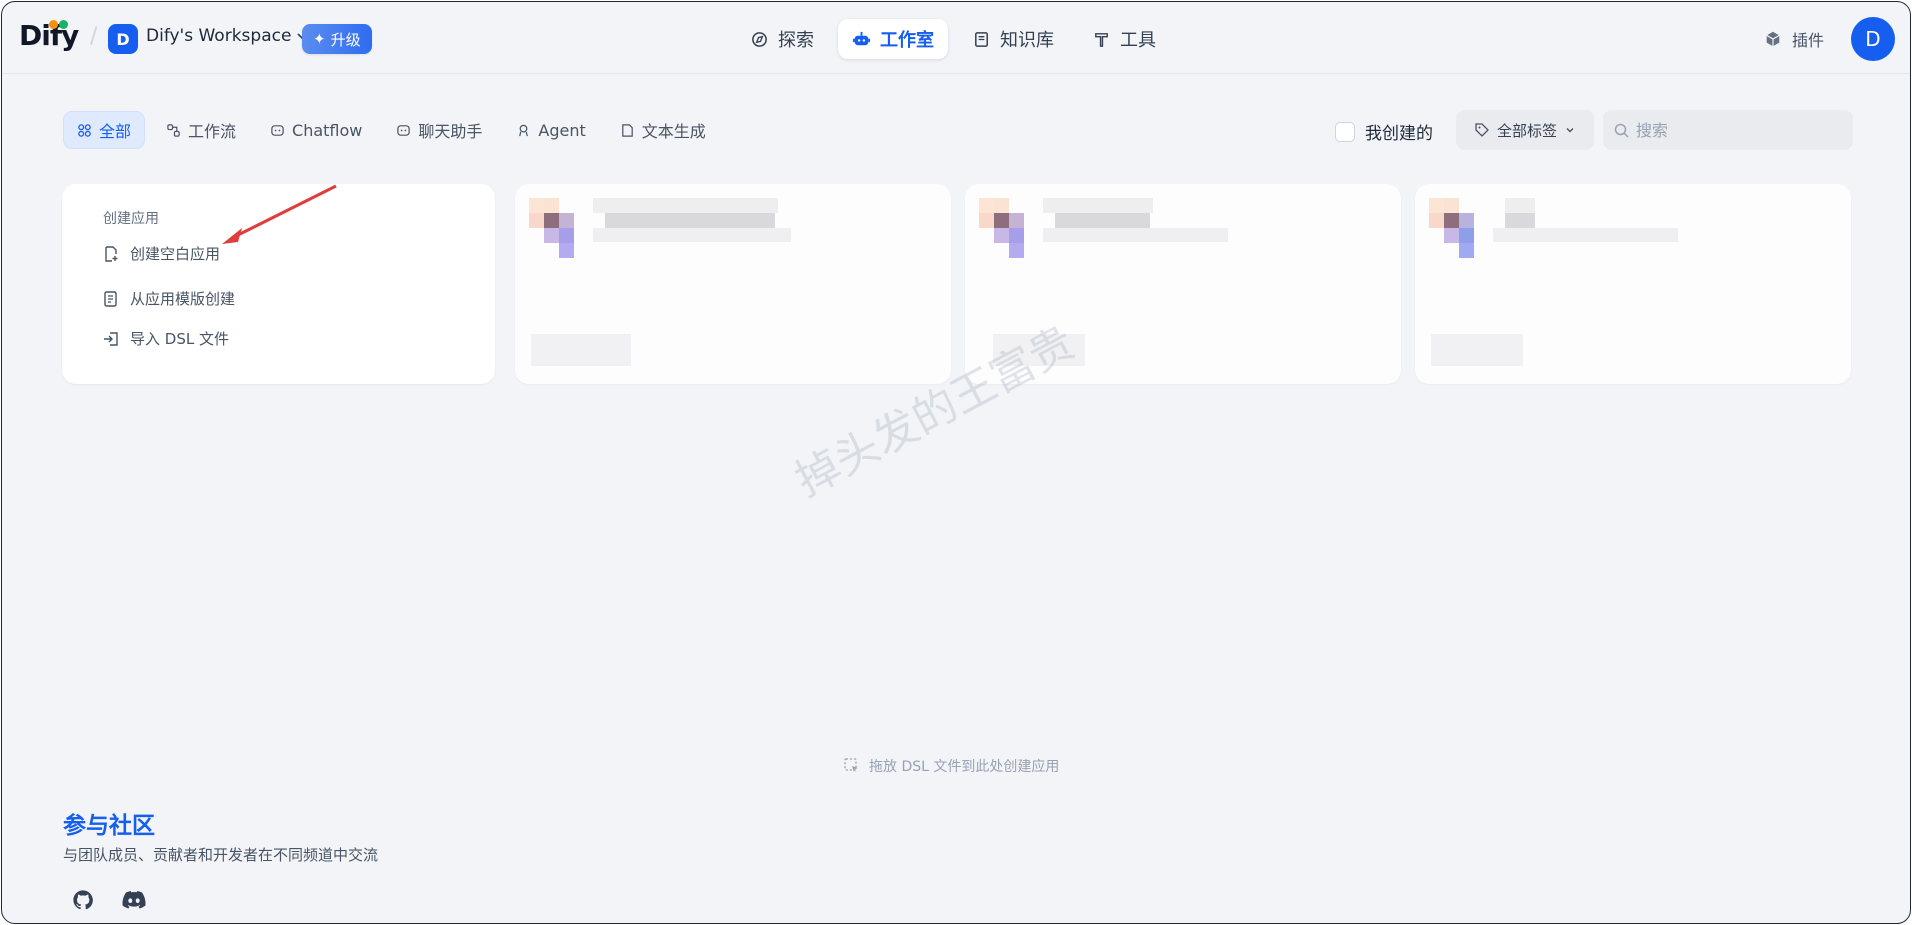 Image resolution: width=1912 pixels, height=925 pixels. I want to click on create-blank-app-button: 创建空白应用, so click(161, 253).